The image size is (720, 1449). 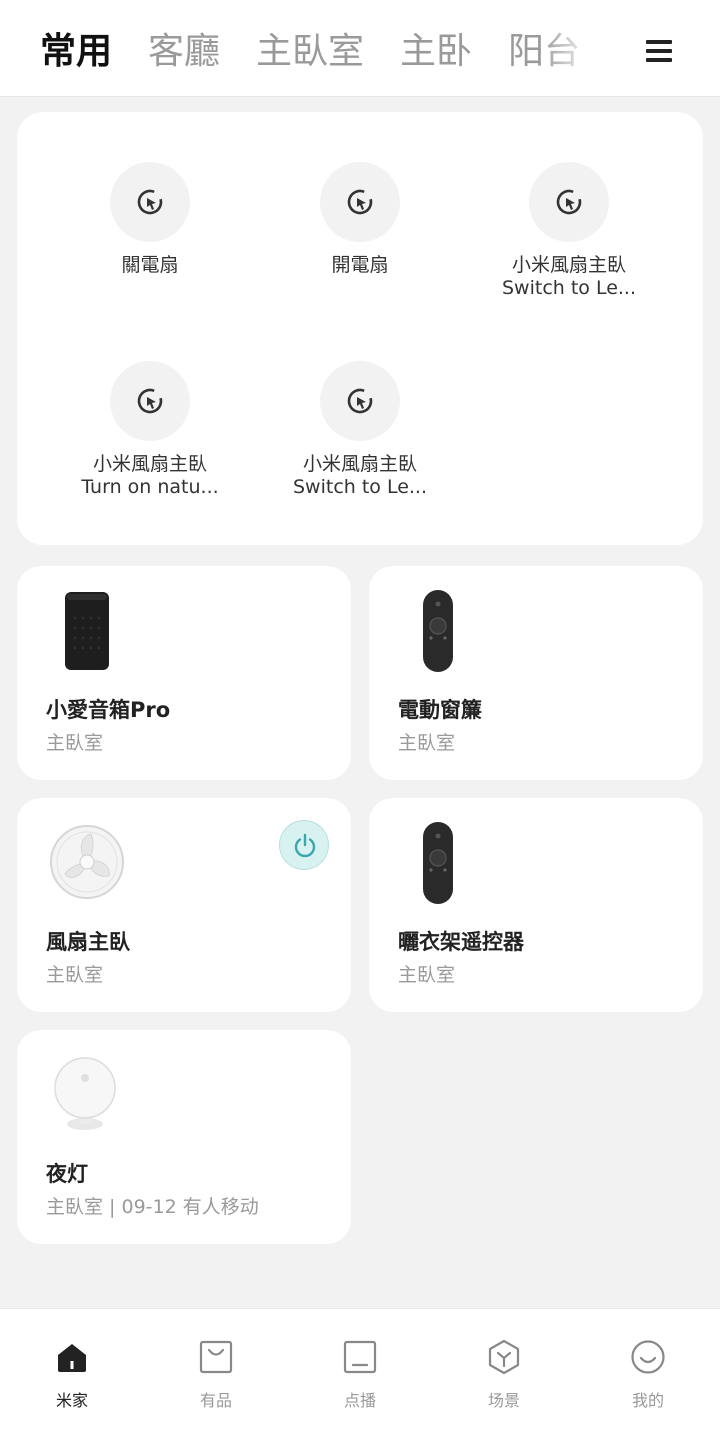 I want to click on nav-label: 场景, so click(x=503, y=1400).